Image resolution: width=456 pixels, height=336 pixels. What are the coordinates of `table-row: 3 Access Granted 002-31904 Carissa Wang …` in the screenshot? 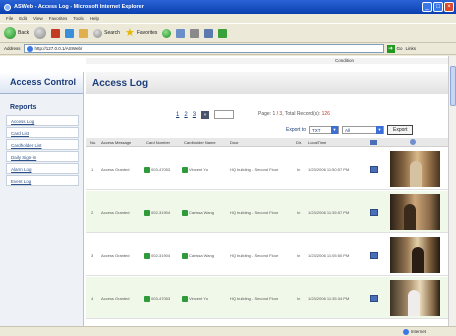 It's located at (267, 255).